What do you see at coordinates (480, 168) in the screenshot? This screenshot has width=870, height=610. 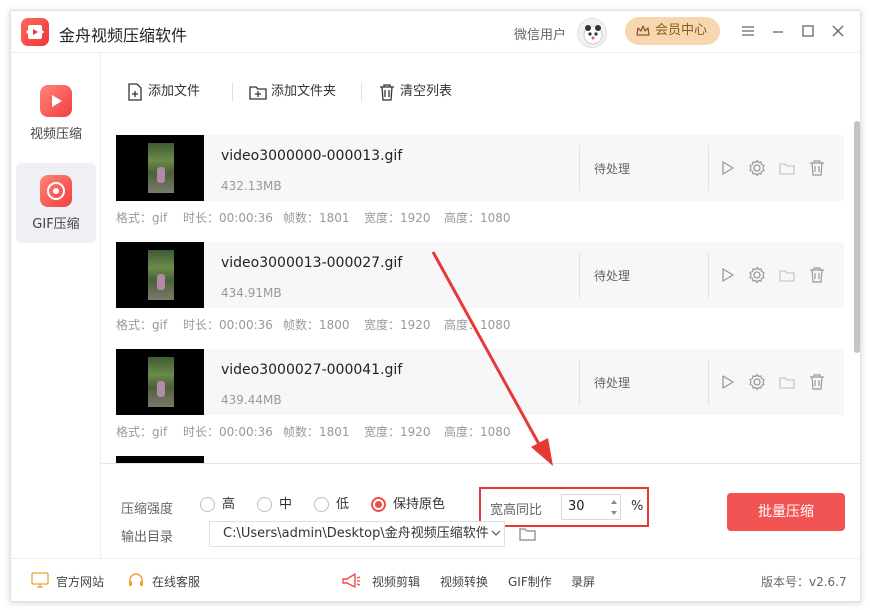 I see `file-card: video3000000-000013.gif 432.13MB 待处理` at bounding box center [480, 168].